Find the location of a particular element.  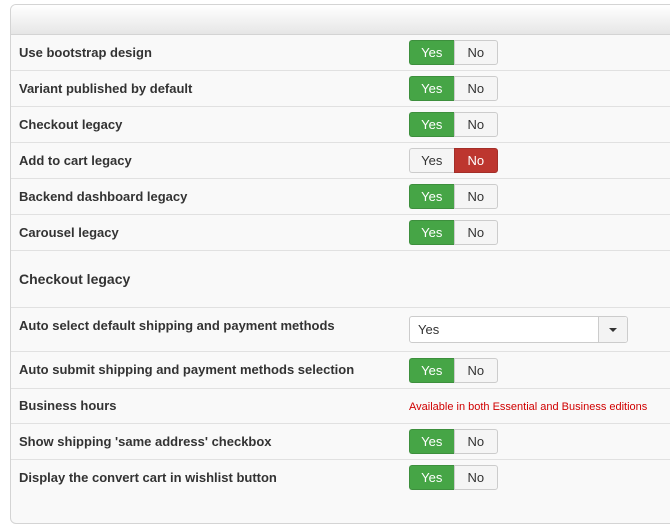

setting-label: Backend dashboard legacy is located at coordinates (103, 196).